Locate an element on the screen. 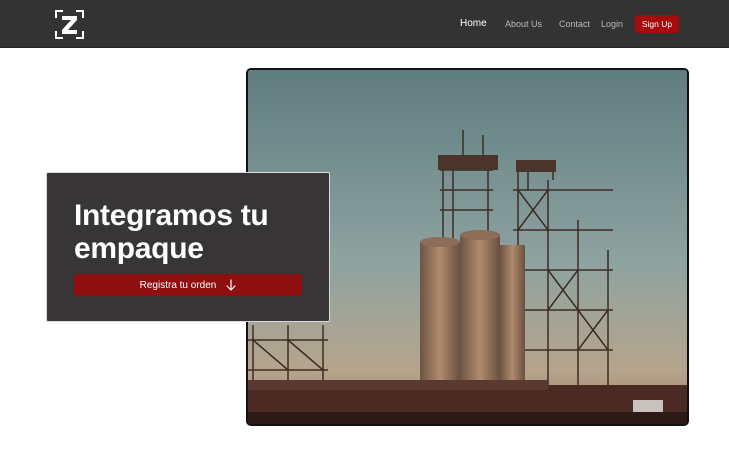 This screenshot has height=458, width=729. hero-card: Integramos tu empaque Registra tu orden is located at coordinates (188, 247).